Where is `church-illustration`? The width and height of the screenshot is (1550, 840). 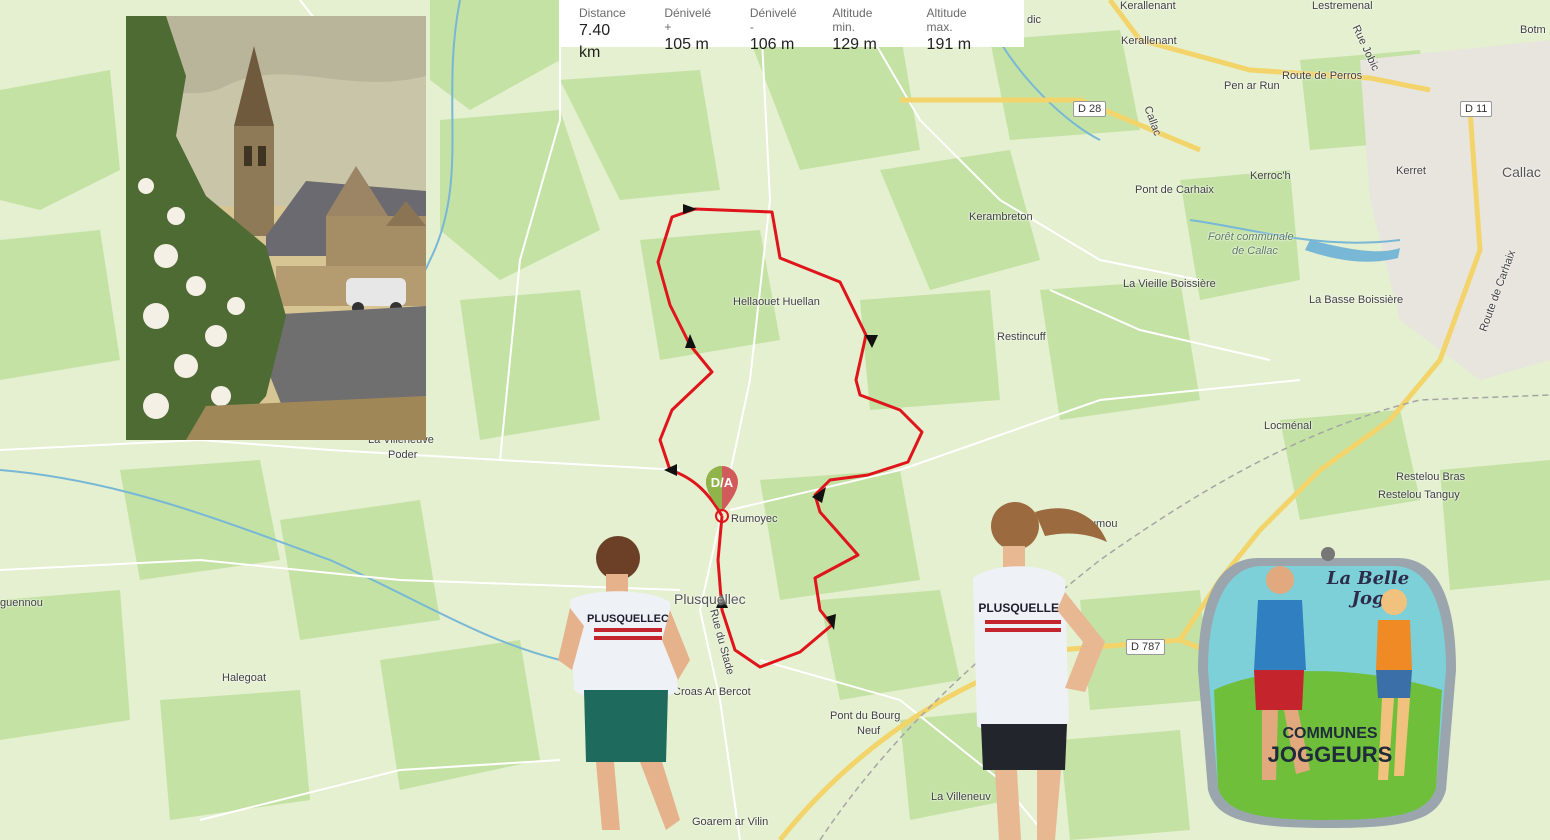 church-illustration is located at coordinates (276, 228).